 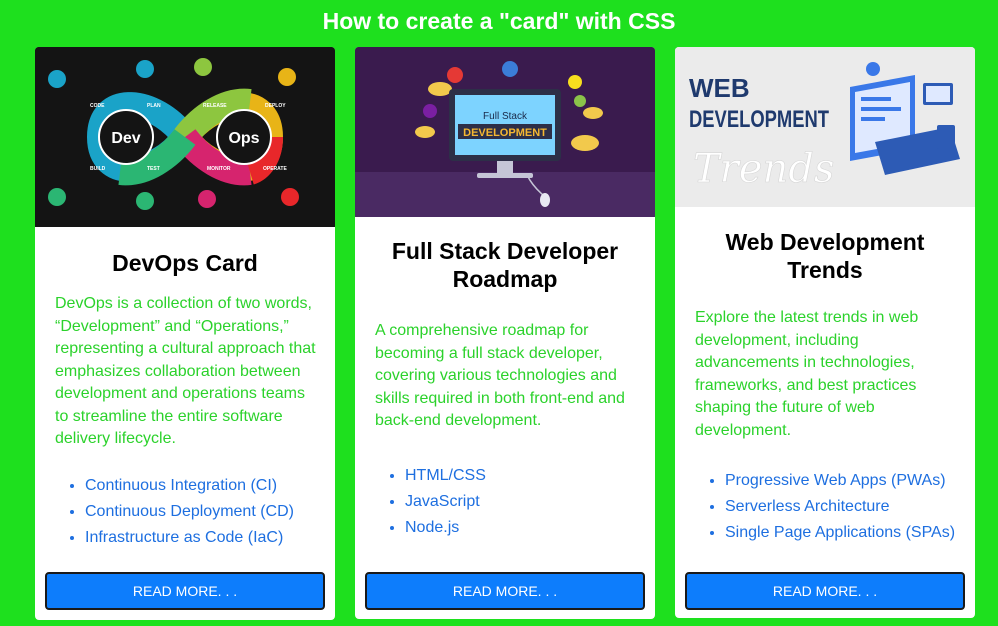 What do you see at coordinates (215, 106) in the screenshot?
I see `devops-release-label: RELEASE` at bounding box center [215, 106].